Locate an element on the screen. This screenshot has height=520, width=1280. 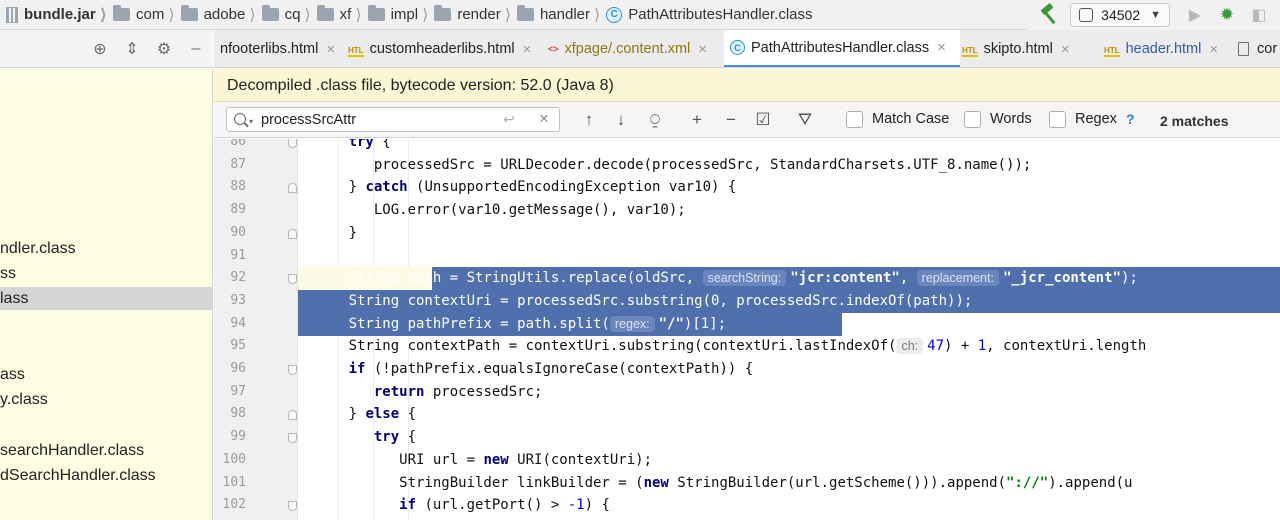
code-line is located at coordinates (789, 256).